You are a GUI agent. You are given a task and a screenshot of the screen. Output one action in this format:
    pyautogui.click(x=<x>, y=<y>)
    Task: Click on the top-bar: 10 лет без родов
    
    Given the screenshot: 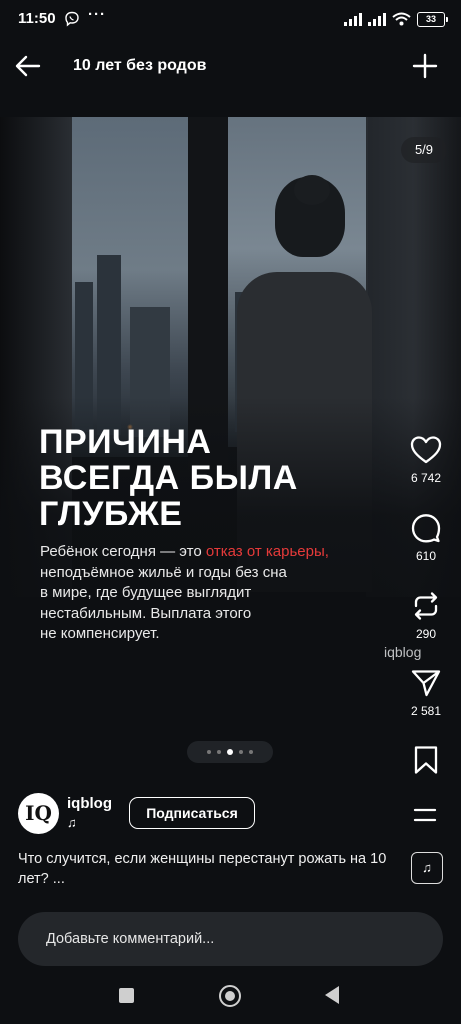 What is the action you would take?
    pyautogui.click(x=230, y=66)
    